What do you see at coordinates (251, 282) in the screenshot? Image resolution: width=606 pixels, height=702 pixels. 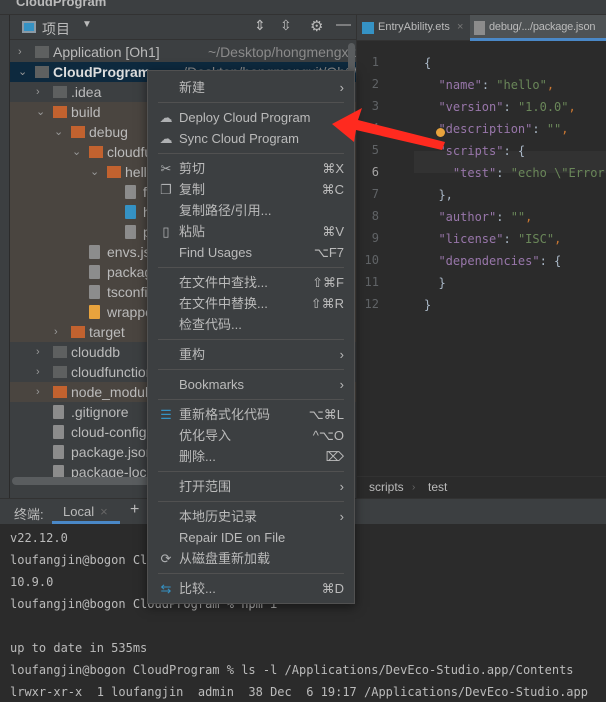 I see `menu-item: 在文件中查找... ⇧⌘F` at bounding box center [251, 282].